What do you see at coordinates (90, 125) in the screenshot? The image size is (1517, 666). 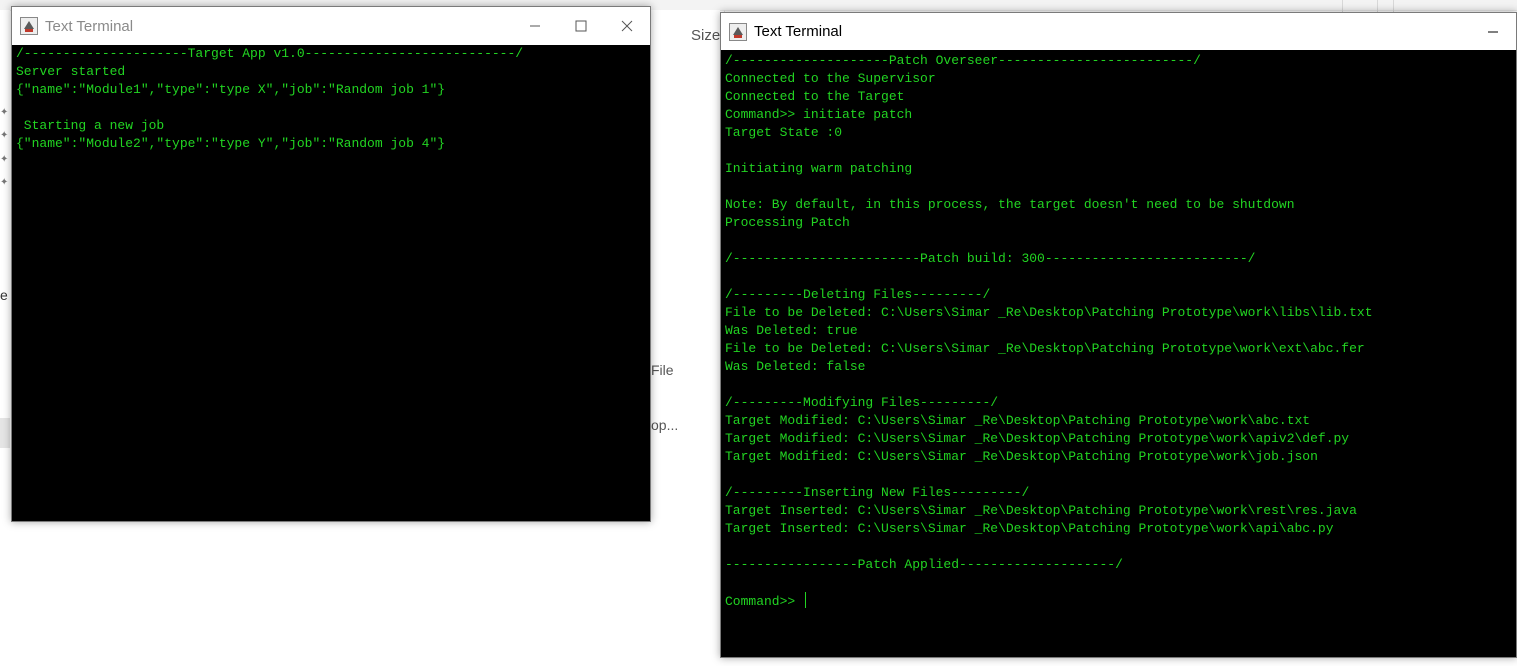 I see `terminal-line: Starting a new job` at bounding box center [90, 125].